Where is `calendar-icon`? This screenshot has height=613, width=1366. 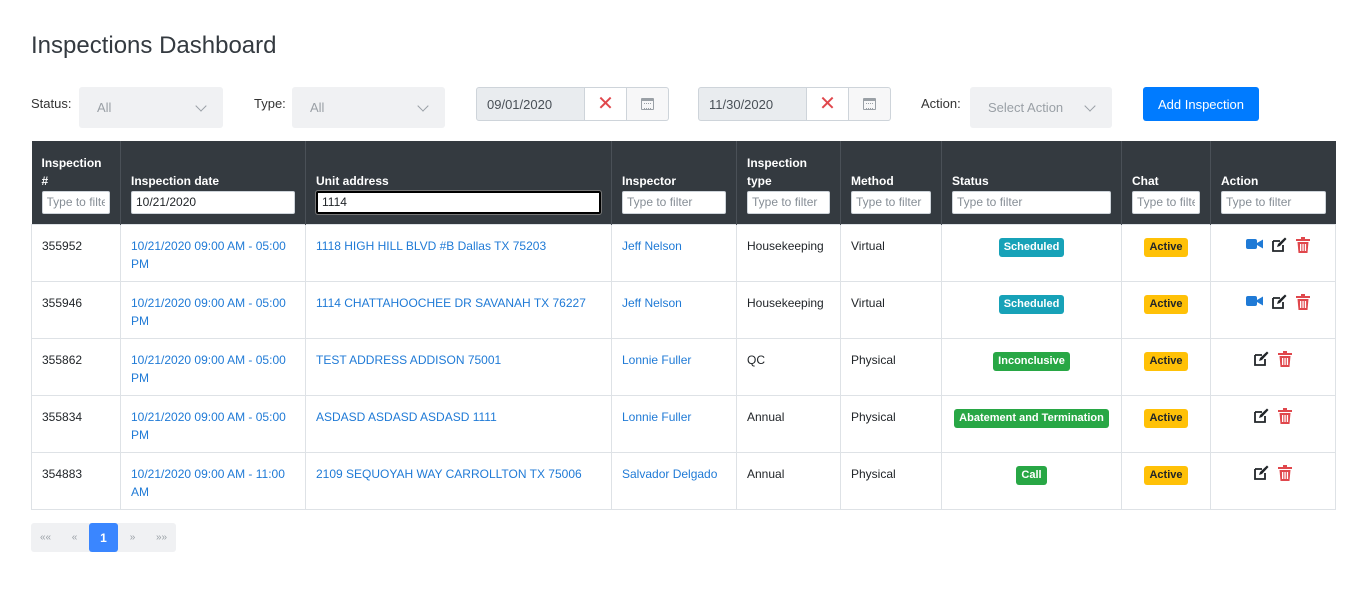
calendar-icon is located at coordinates (869, 104).